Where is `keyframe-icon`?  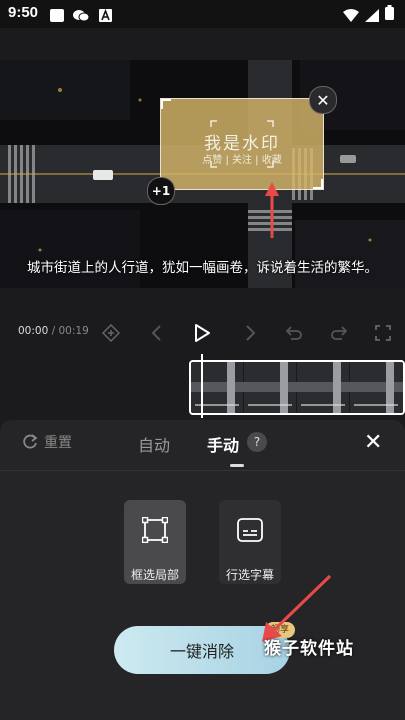
keyframe-icon is located at coordinates (111, 333).